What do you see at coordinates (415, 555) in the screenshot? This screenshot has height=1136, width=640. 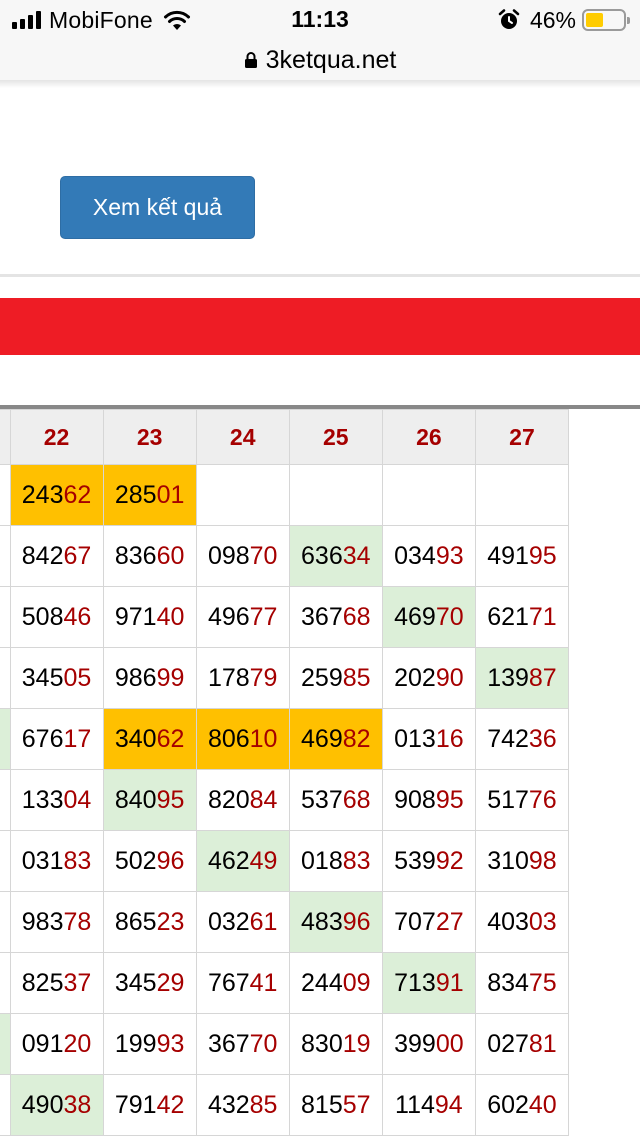 I see `result-number-head: 034` at bounding box center [415, 555].